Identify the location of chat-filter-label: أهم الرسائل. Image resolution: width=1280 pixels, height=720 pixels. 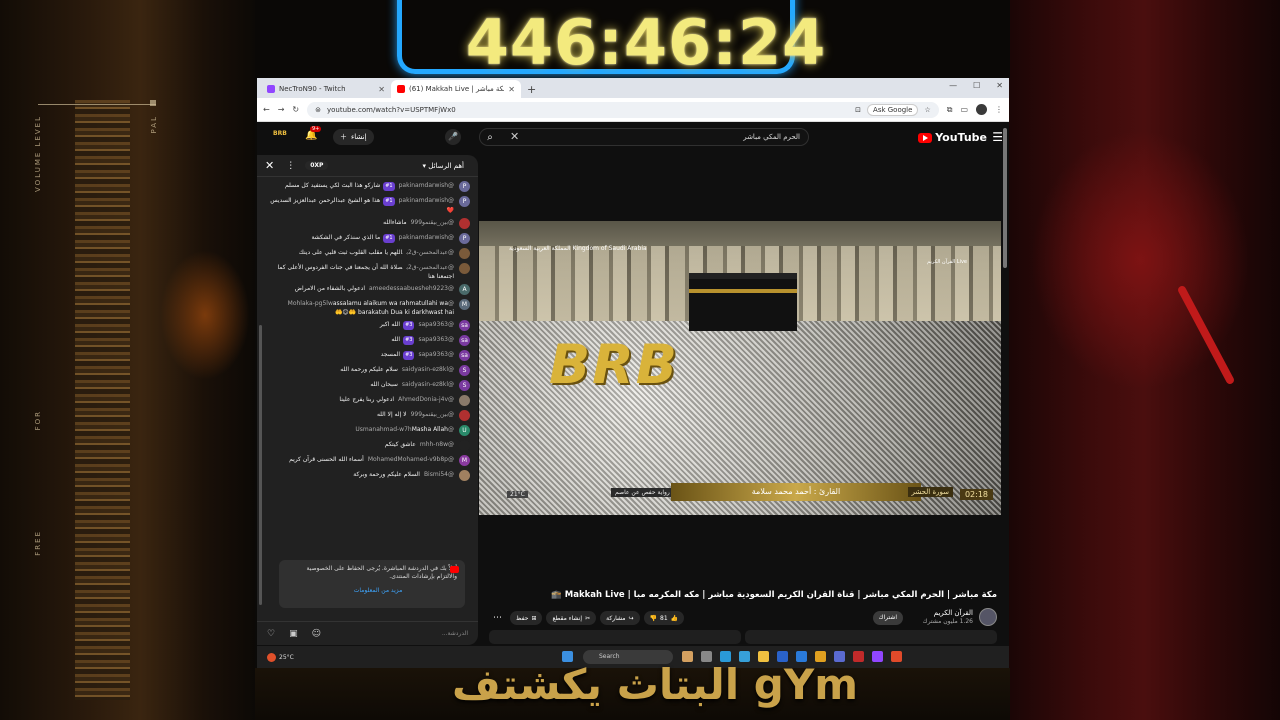
(446, 165).